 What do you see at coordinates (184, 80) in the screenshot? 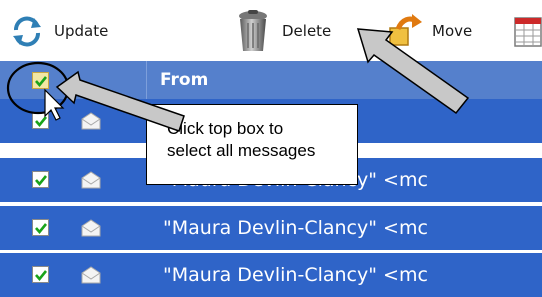
I see `from-column-header: From` at bounding box center [184, 80].